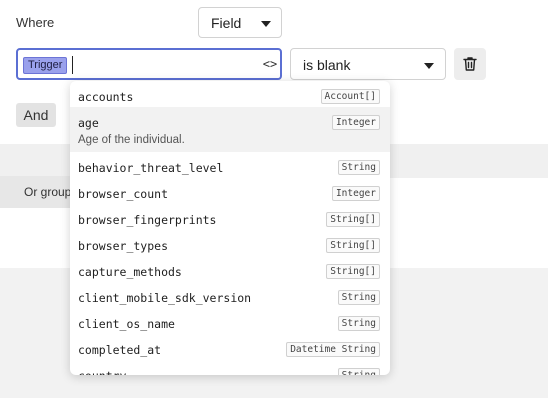 Image resolution: width=548 pixels, height=398 pixels. I want to click on option-type-badge: Datetime String, so click(333, 349).